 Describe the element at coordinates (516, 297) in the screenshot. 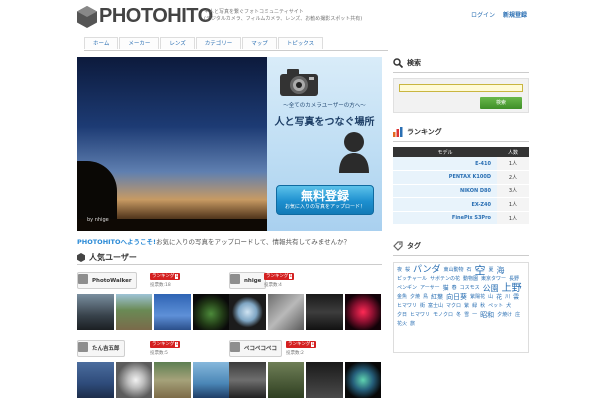

I see `tag-link: 雲` at that location.